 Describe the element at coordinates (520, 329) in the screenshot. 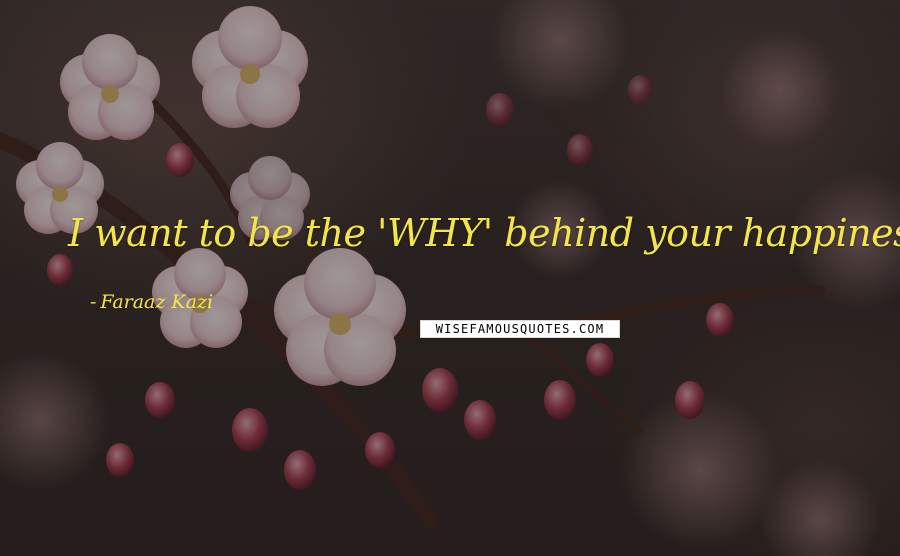

I see `site-watermark: WISEFAMOUSQUOTES.COM` at that location.